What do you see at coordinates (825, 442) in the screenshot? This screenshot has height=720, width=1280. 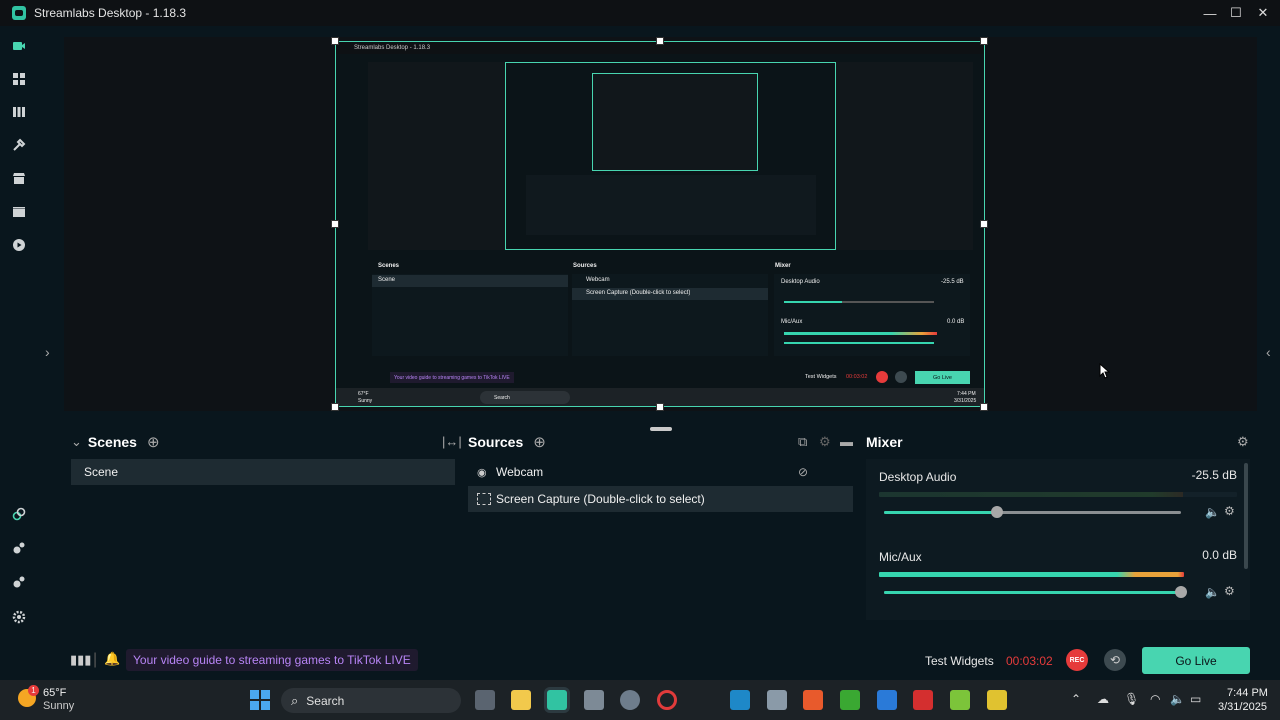 I see `source-properties-icon: ⚙` at bounding box center [825, 442].